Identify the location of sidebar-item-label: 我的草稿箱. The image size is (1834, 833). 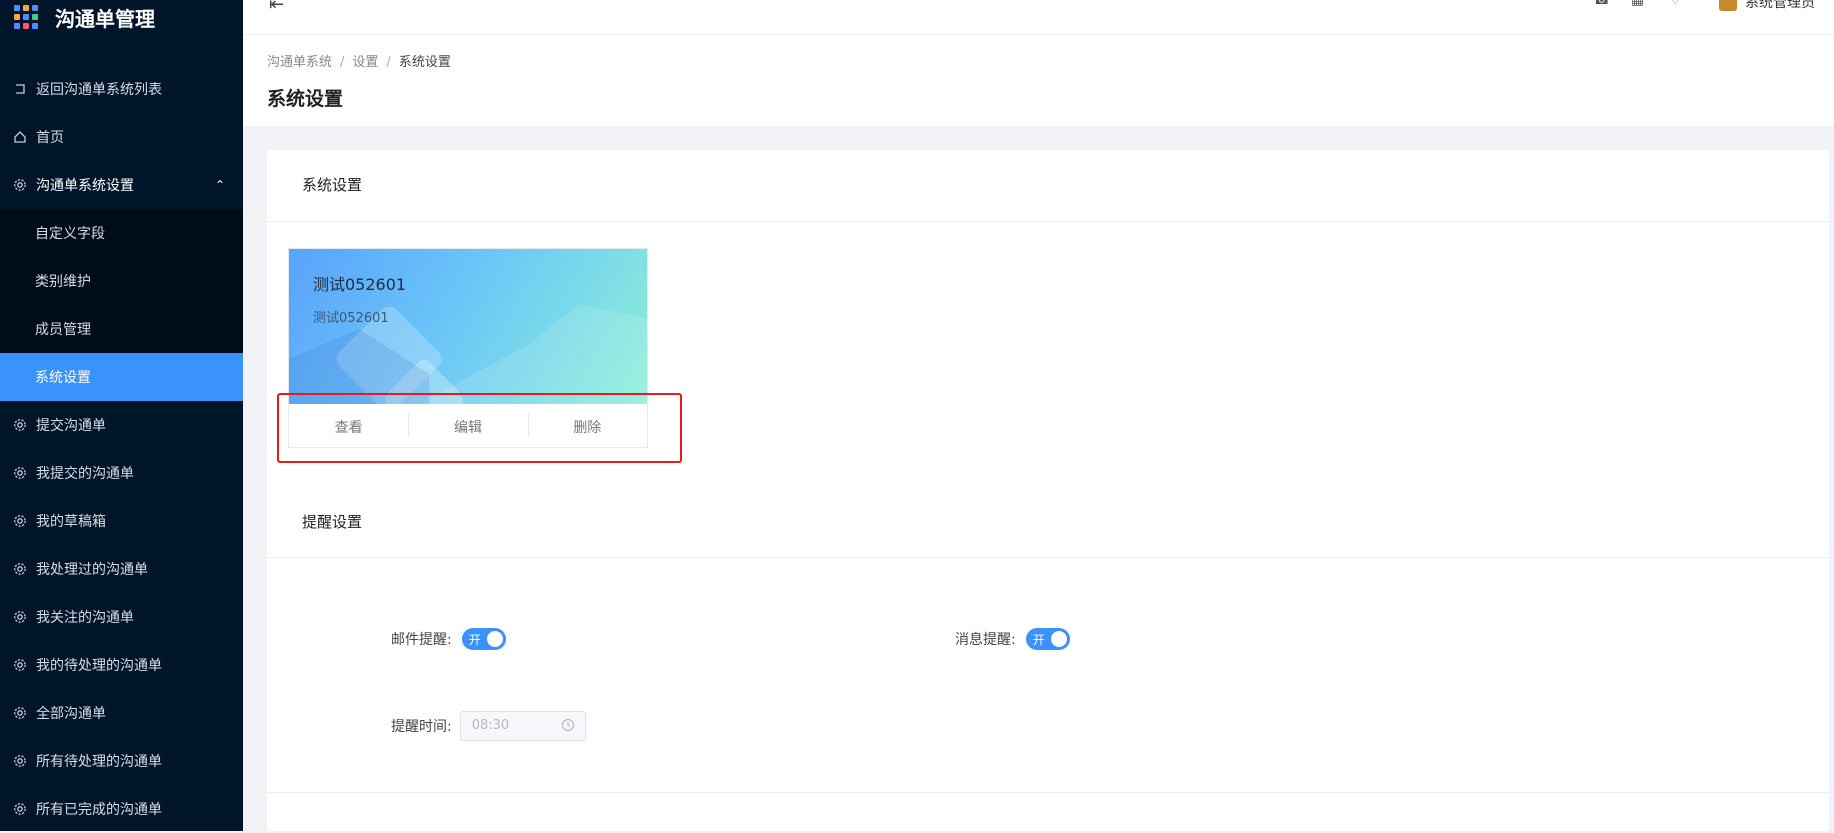
(71, 522).